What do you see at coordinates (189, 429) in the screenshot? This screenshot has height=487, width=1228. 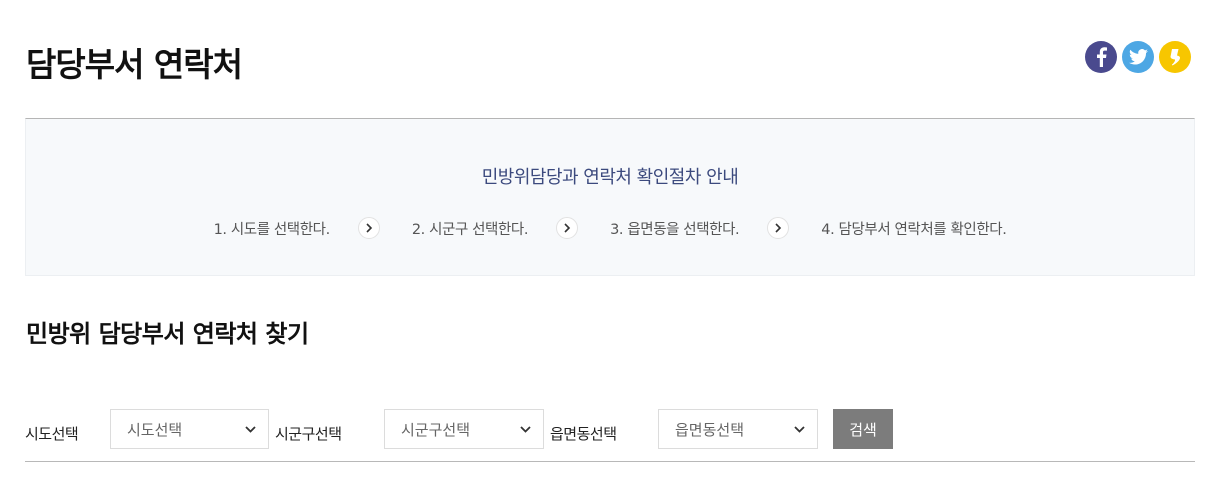 I see `sido-select: 시도선택` at bounding box center [189, 429].